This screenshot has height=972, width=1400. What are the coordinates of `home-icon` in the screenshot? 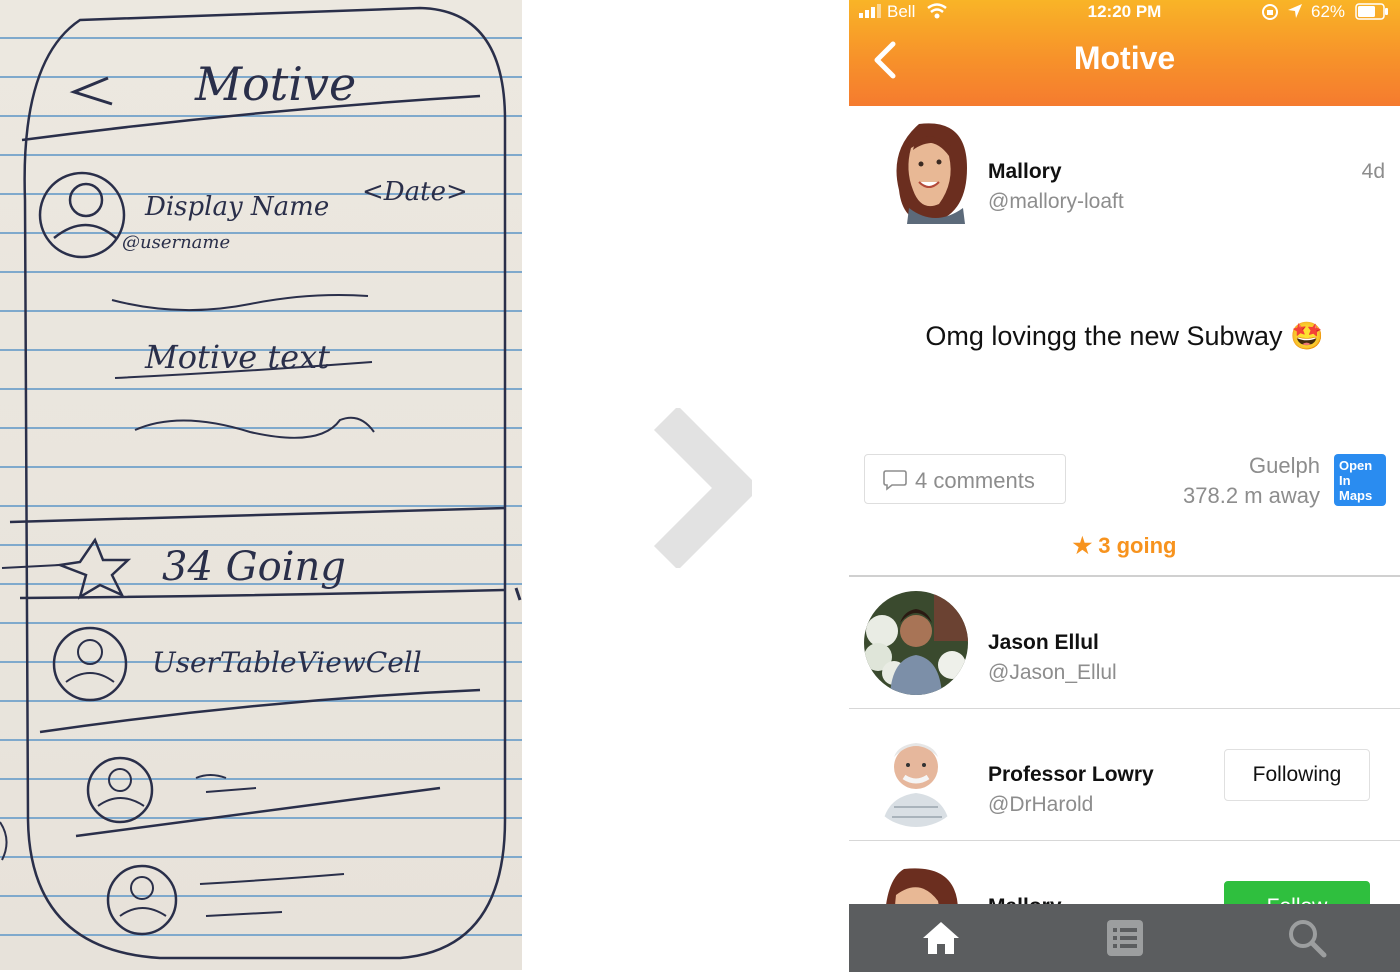 It's located at (941, 938).